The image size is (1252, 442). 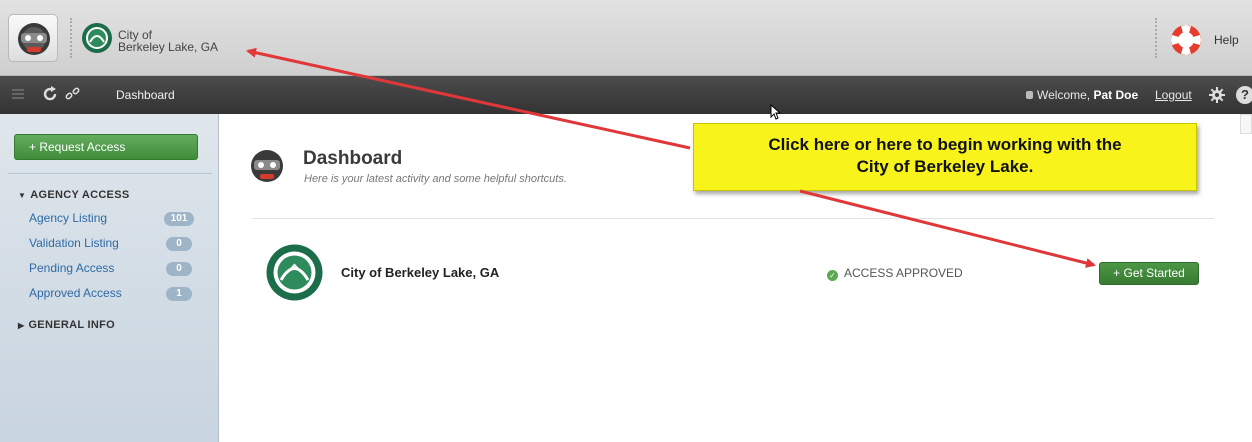 What do you see at coordinates (903, 273) in the screenshot?
I see `status-text: ACCESS APPROVED` at bounding box center [903, 273].